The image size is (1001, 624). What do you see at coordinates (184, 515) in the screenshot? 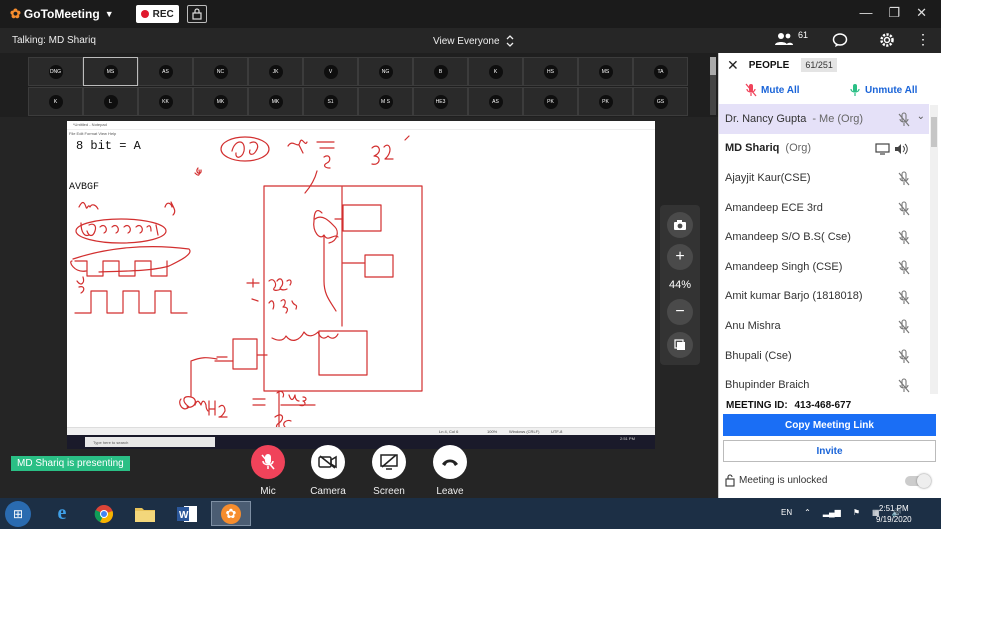
I see `svg-text: W` at bounding box center [184, 515].